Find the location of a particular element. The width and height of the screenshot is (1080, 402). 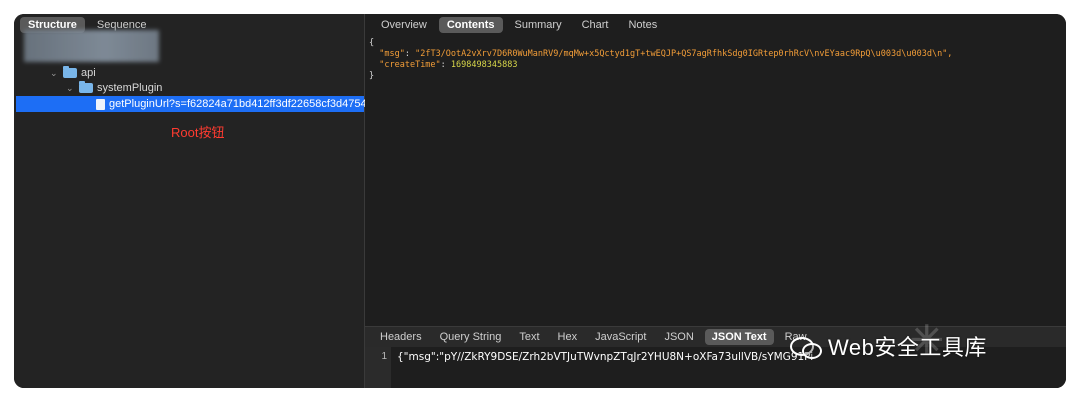

redacted-host is located at coordinates (91, 46).